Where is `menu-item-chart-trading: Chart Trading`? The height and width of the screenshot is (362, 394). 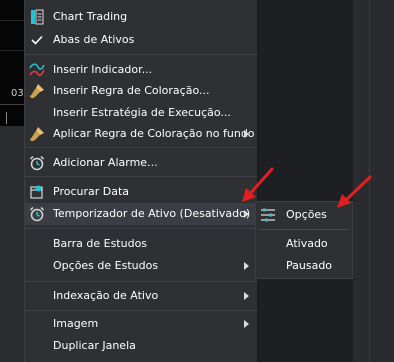
menu-item-chart-trading: Chart Trading is located at coordinates (141, 17).